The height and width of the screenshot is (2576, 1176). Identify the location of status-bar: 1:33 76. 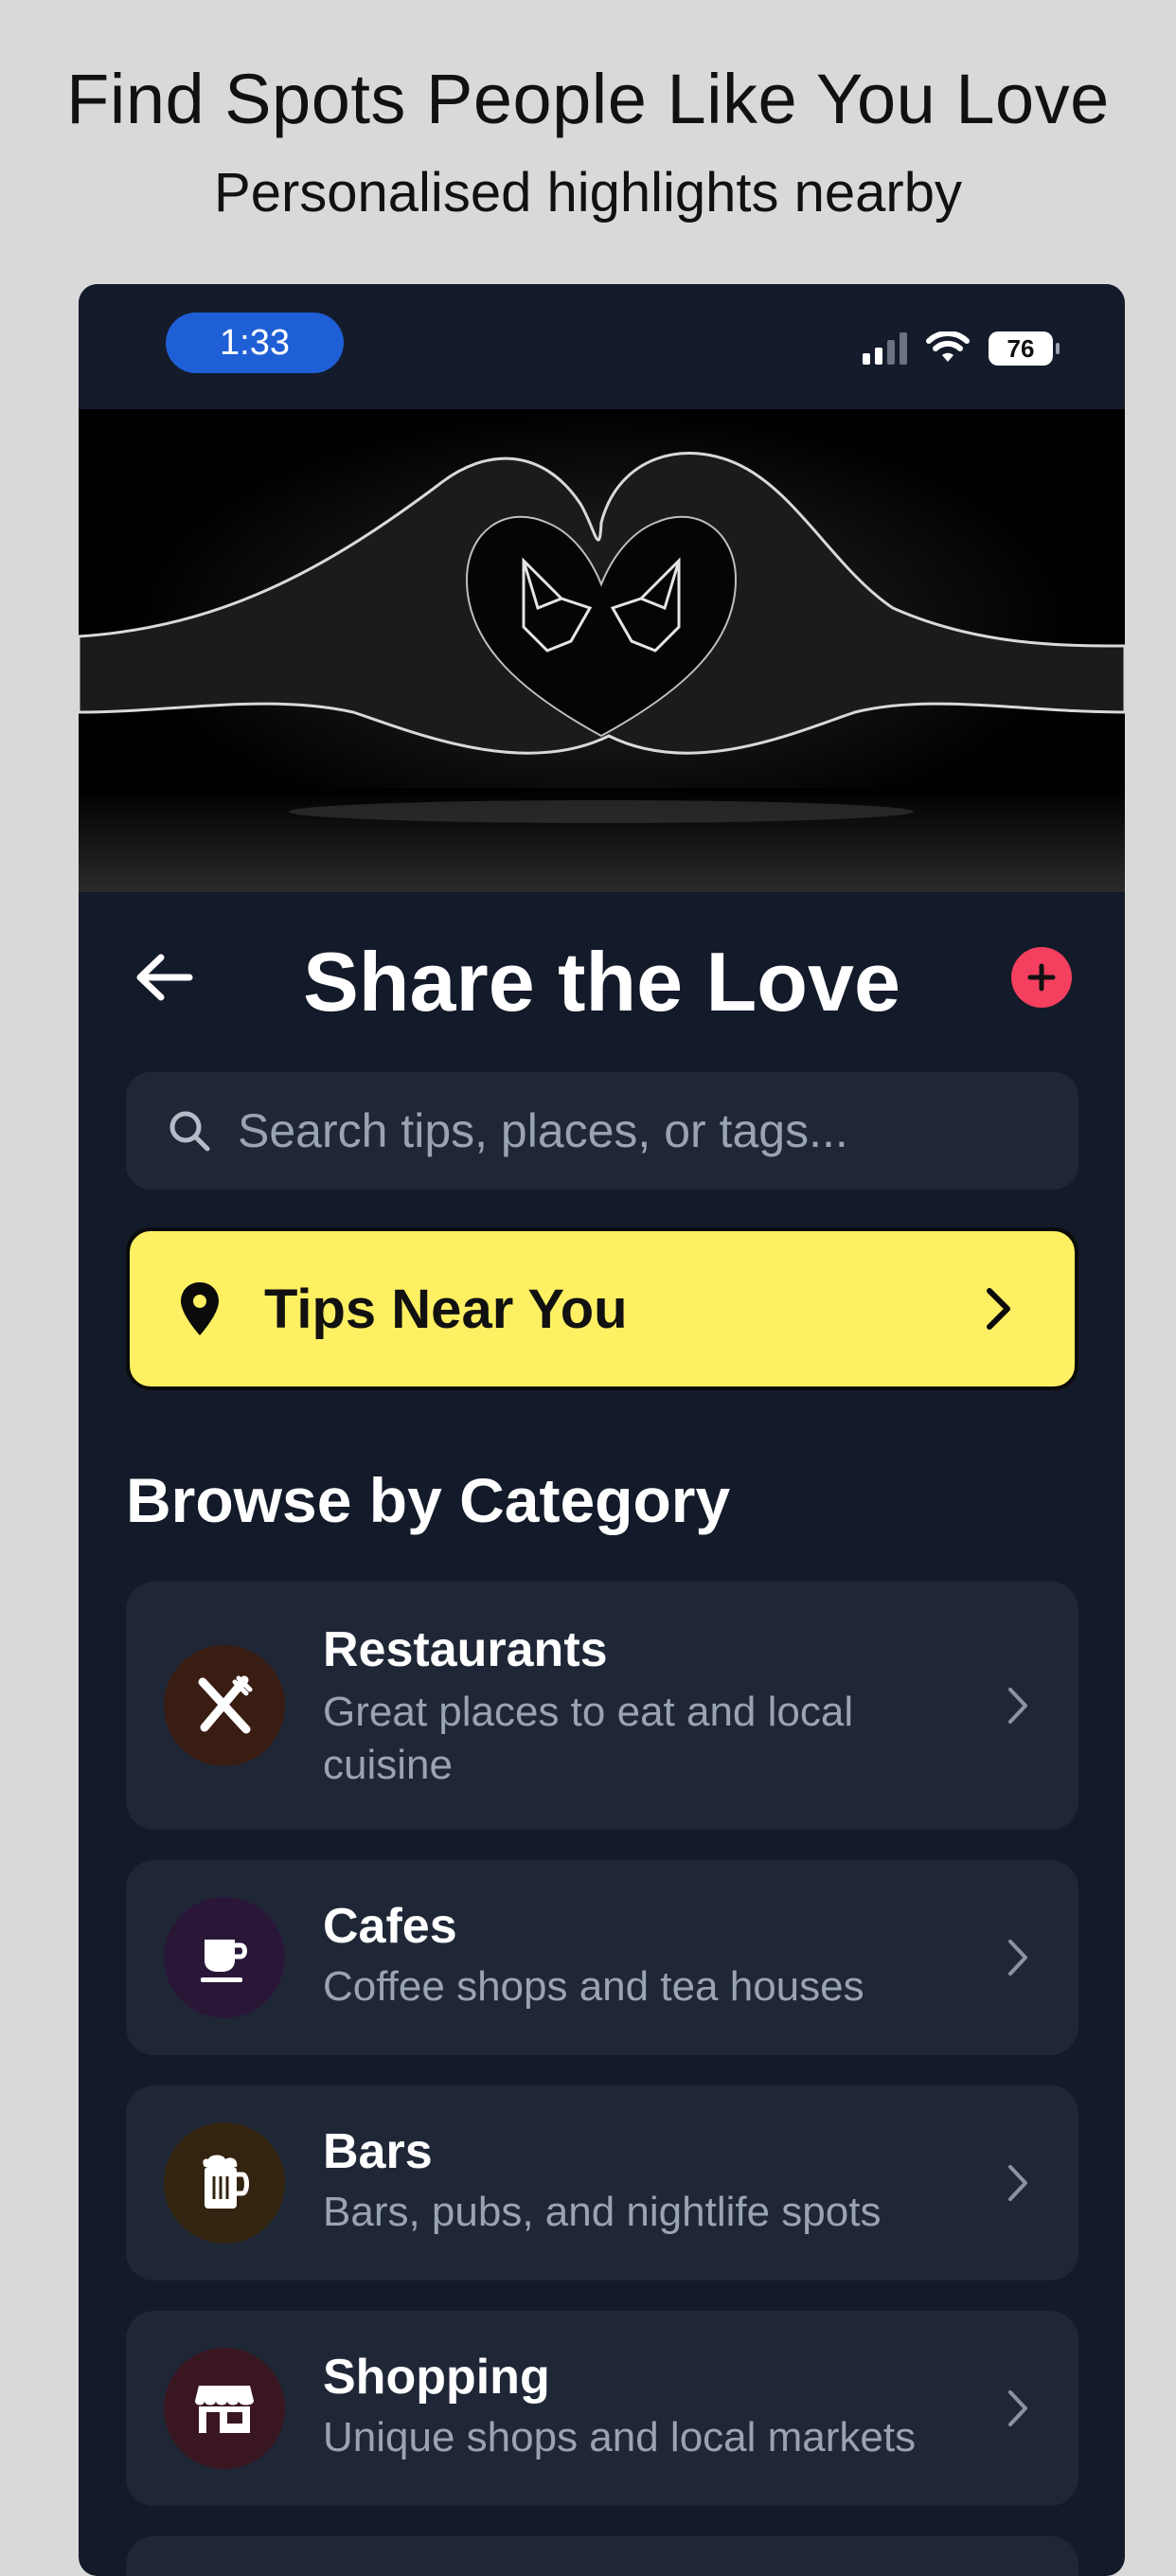
(602, 346).